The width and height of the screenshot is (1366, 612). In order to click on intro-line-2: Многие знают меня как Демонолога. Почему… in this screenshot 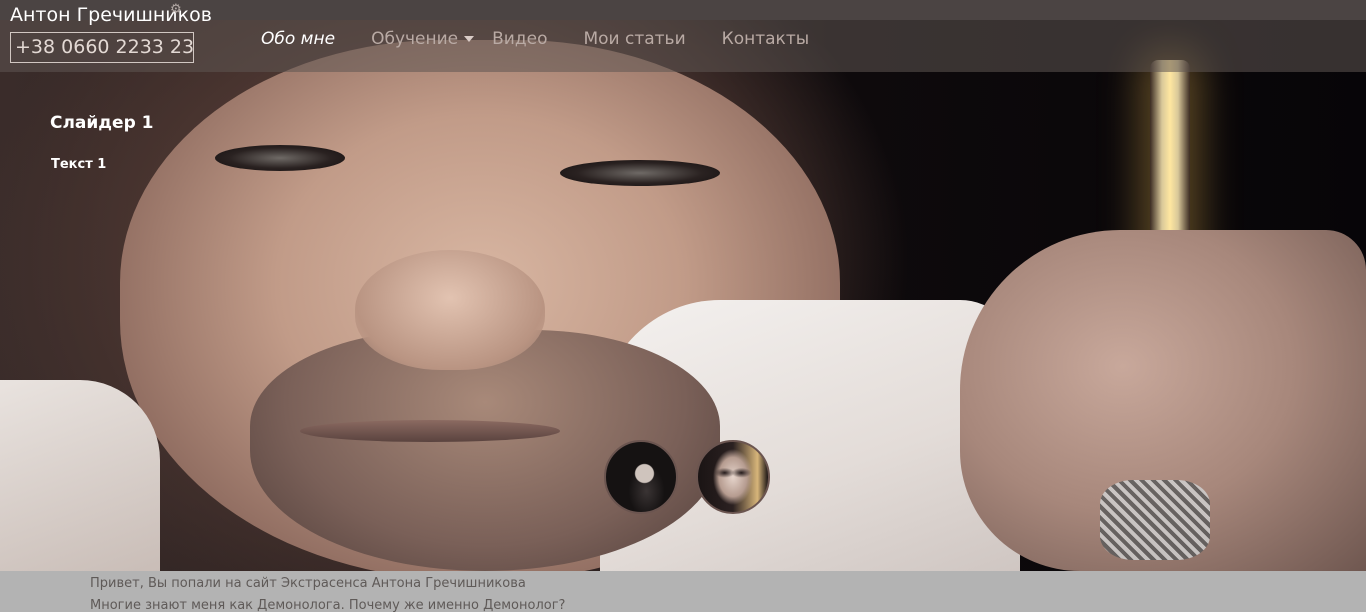, I will do `click(328, 605)`.